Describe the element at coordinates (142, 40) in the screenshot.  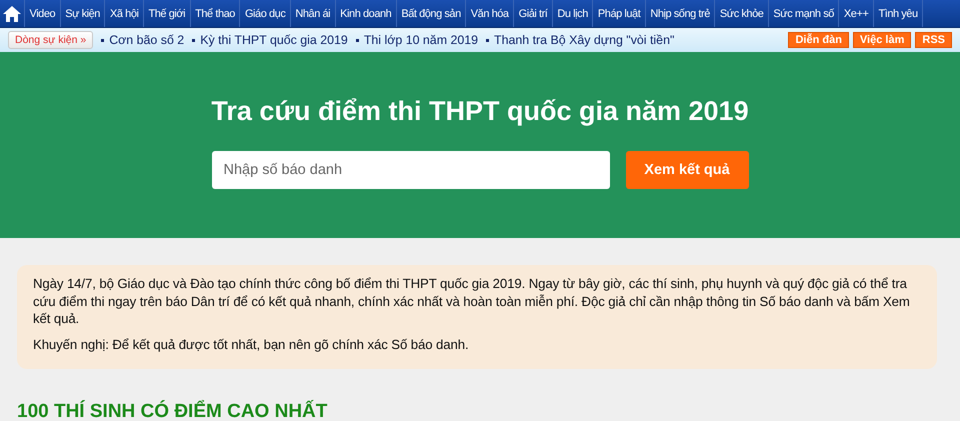
I see `event-link: Cơn bão số 2` at that location.